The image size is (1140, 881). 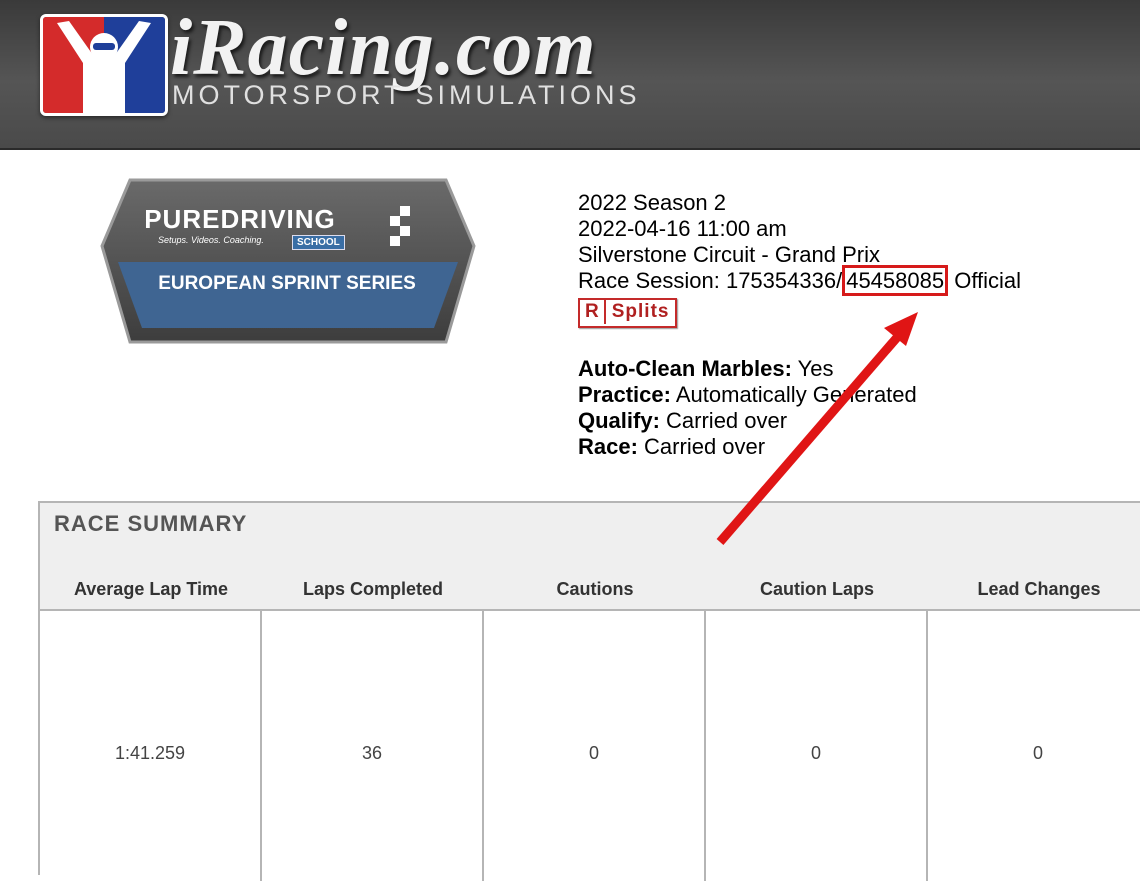 What do you see at coordinates (710, 280) in the screenshot?
I see `race-session-label: Race Session: 175354336/` at bounding box center [710, 280].